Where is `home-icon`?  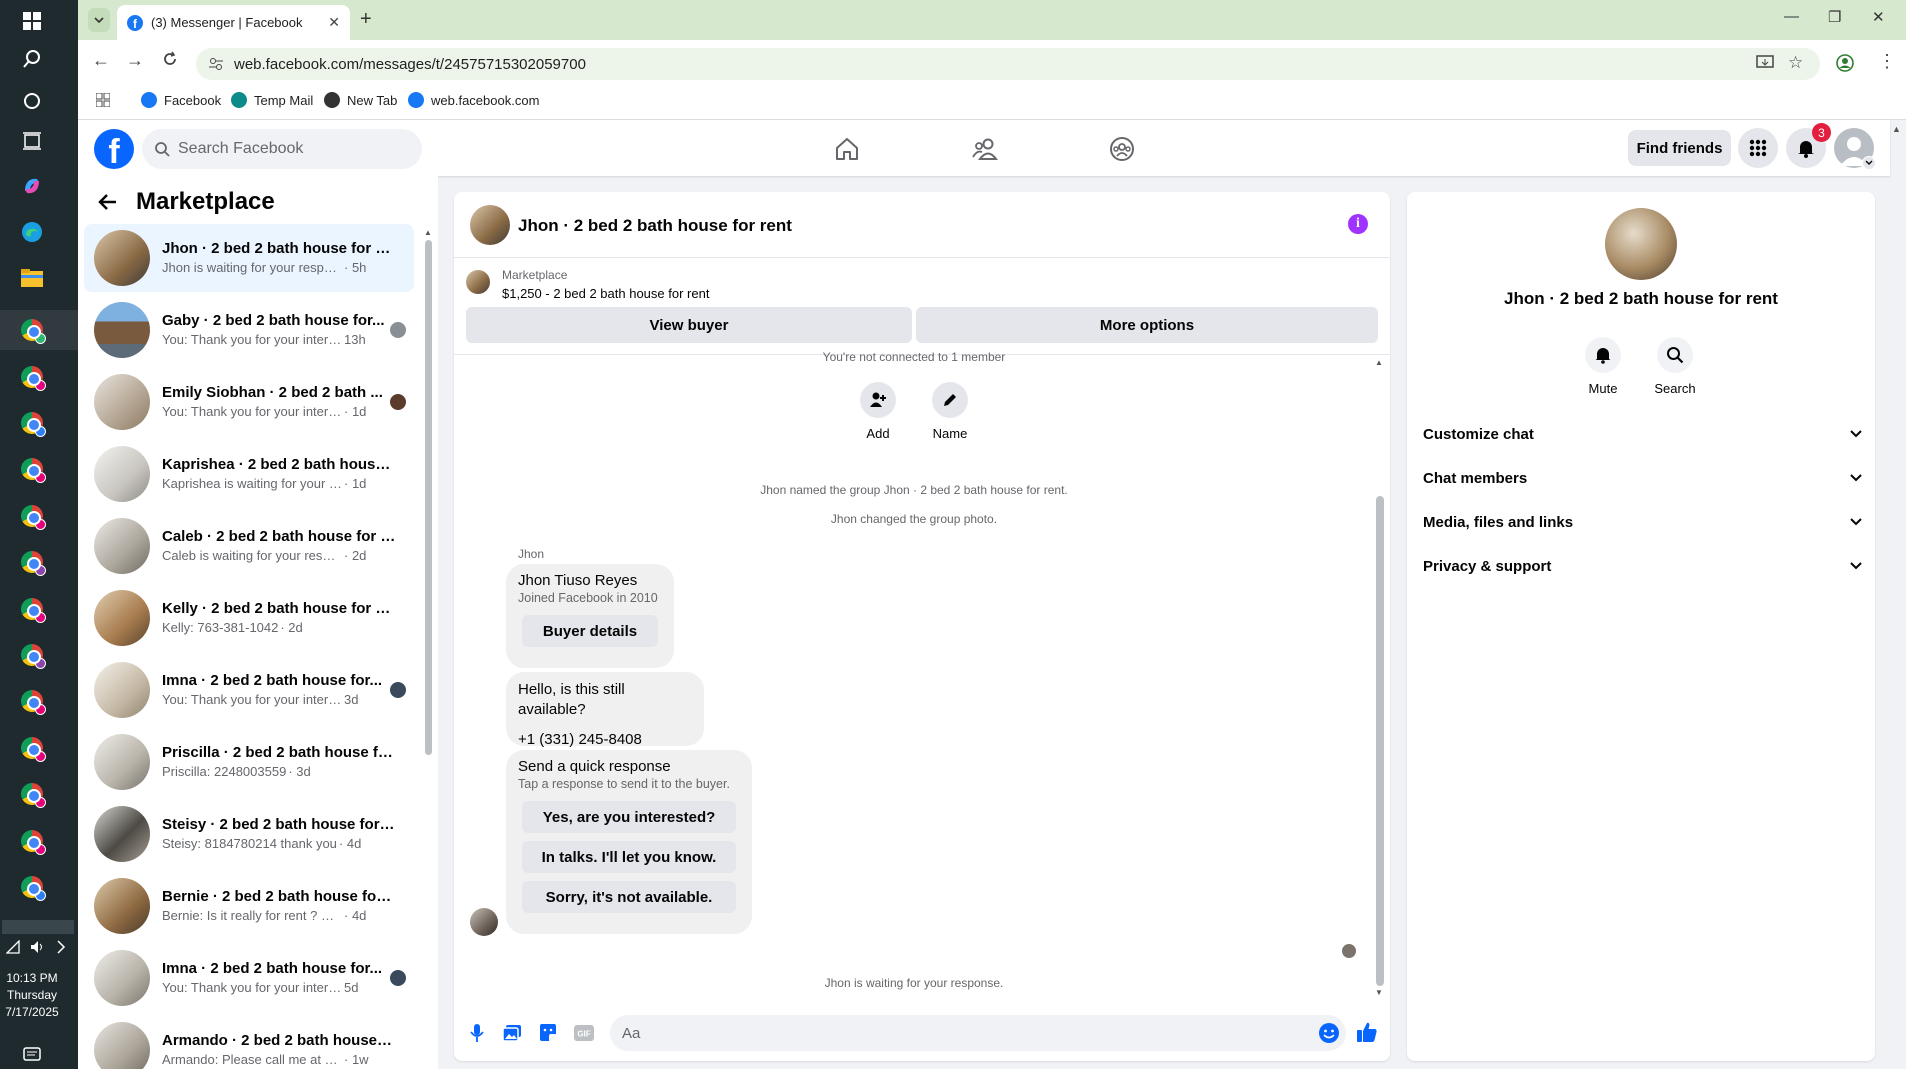
home-icon is located at coordinates (847, 149).